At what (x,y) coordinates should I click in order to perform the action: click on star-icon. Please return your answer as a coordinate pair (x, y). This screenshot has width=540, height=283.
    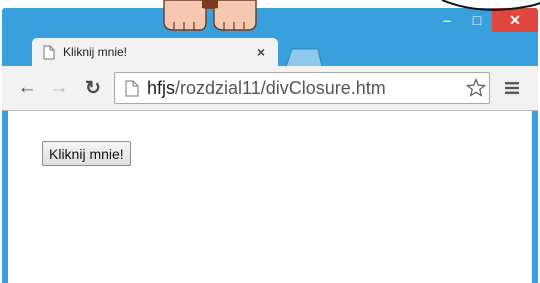
    Looking at the image, I should click on (476, 88).